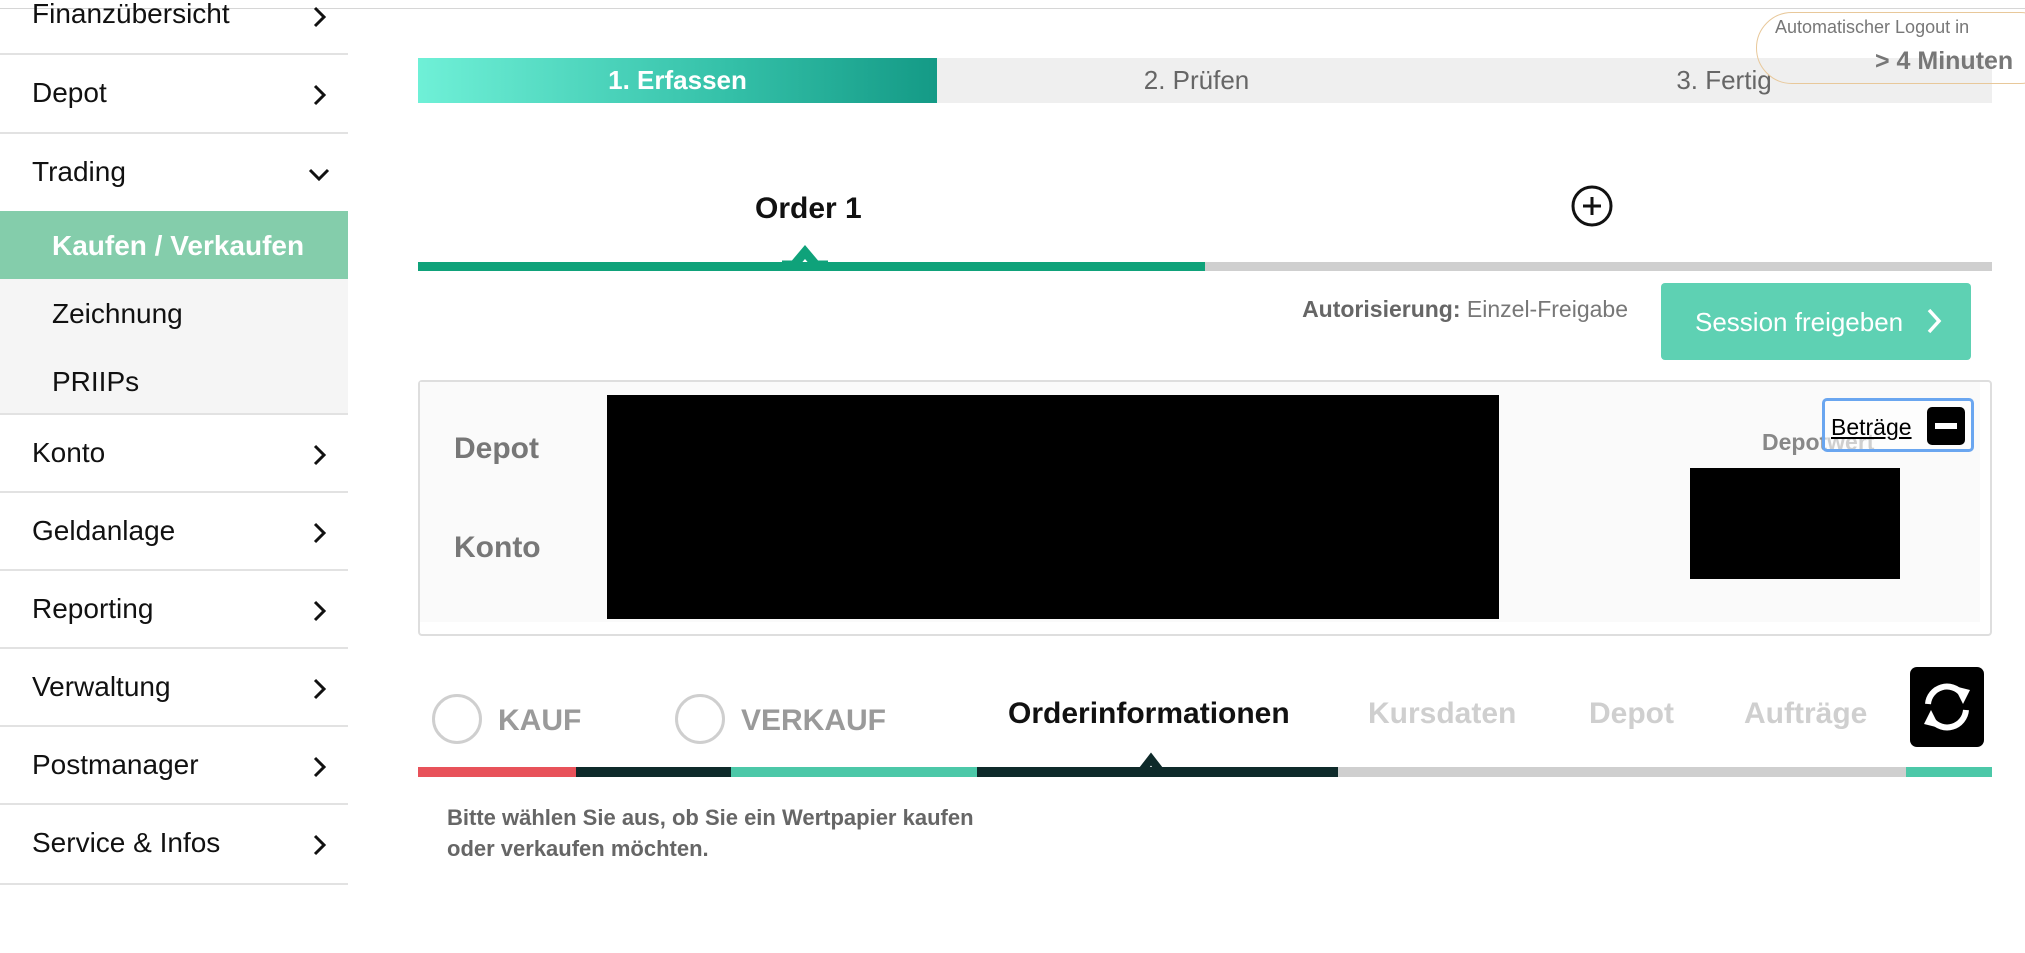 The height and width of the screenshot is (953, 2025). I want to click on sidebar-item-trading: Trading, so click(174, 172).